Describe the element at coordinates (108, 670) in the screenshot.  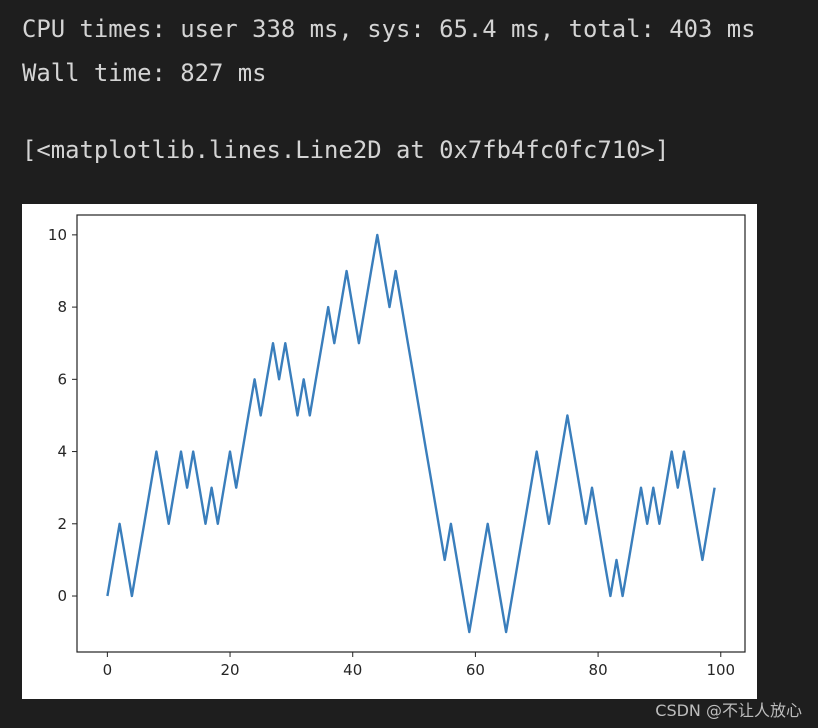
I see `x-tick-label: 0` at that location.